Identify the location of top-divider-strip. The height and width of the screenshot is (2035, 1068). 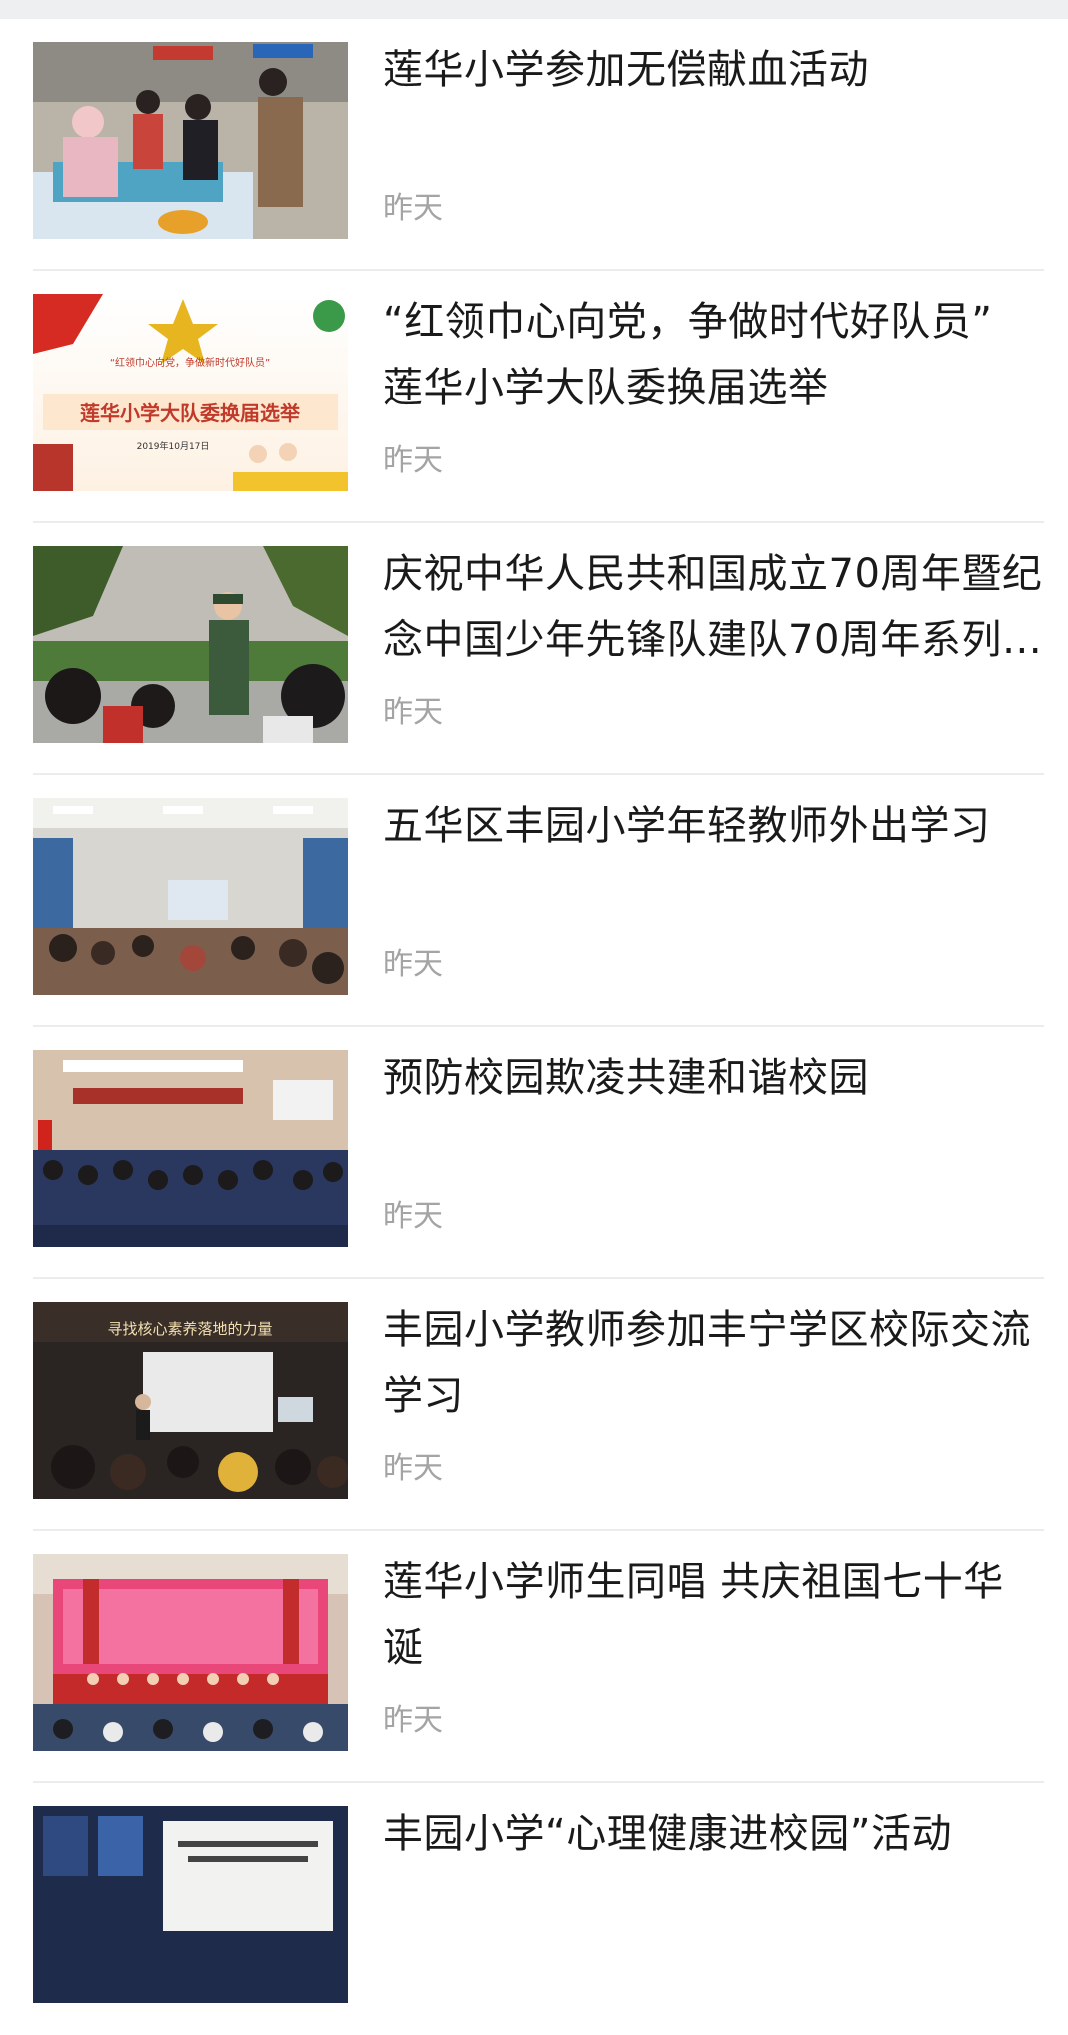
(534, 9).